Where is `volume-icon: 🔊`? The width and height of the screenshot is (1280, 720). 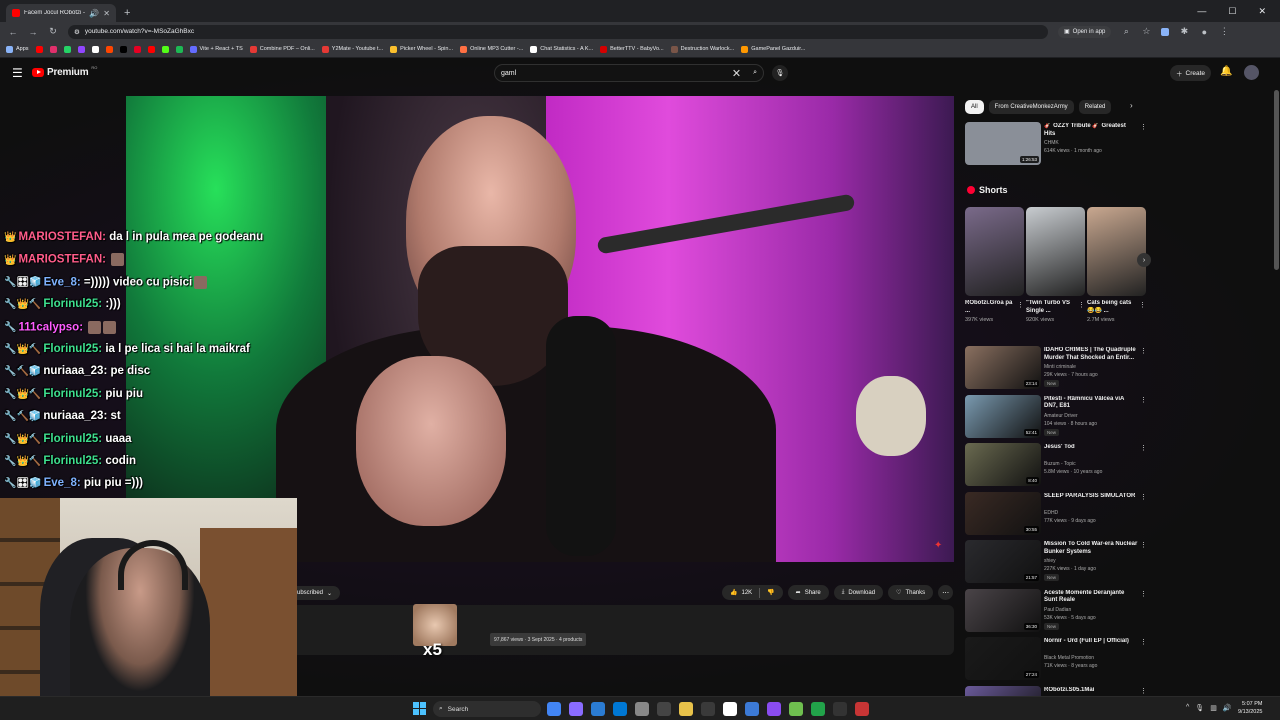 volume-icon: 🔊 is located at coordinates (1227, 708).